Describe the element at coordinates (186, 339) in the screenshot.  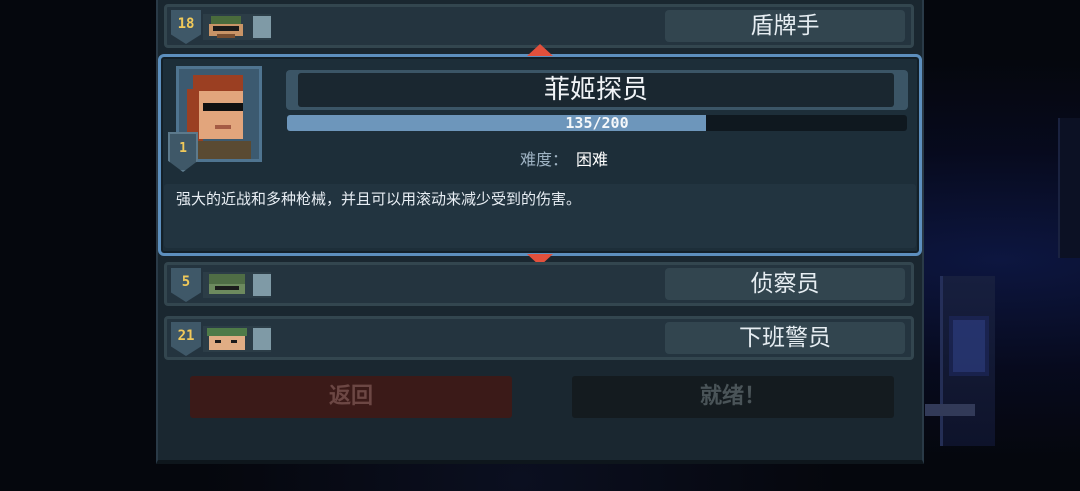
I see `level-badge: 21` at that location.